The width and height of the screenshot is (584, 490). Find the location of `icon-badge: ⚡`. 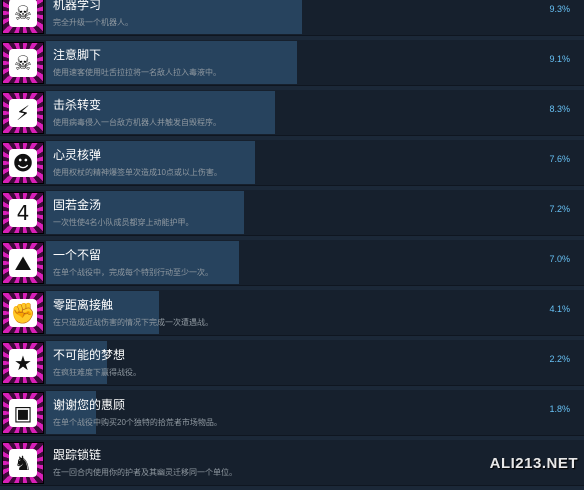

icon-badge: ⚡ is located at coordinates (23, 113).